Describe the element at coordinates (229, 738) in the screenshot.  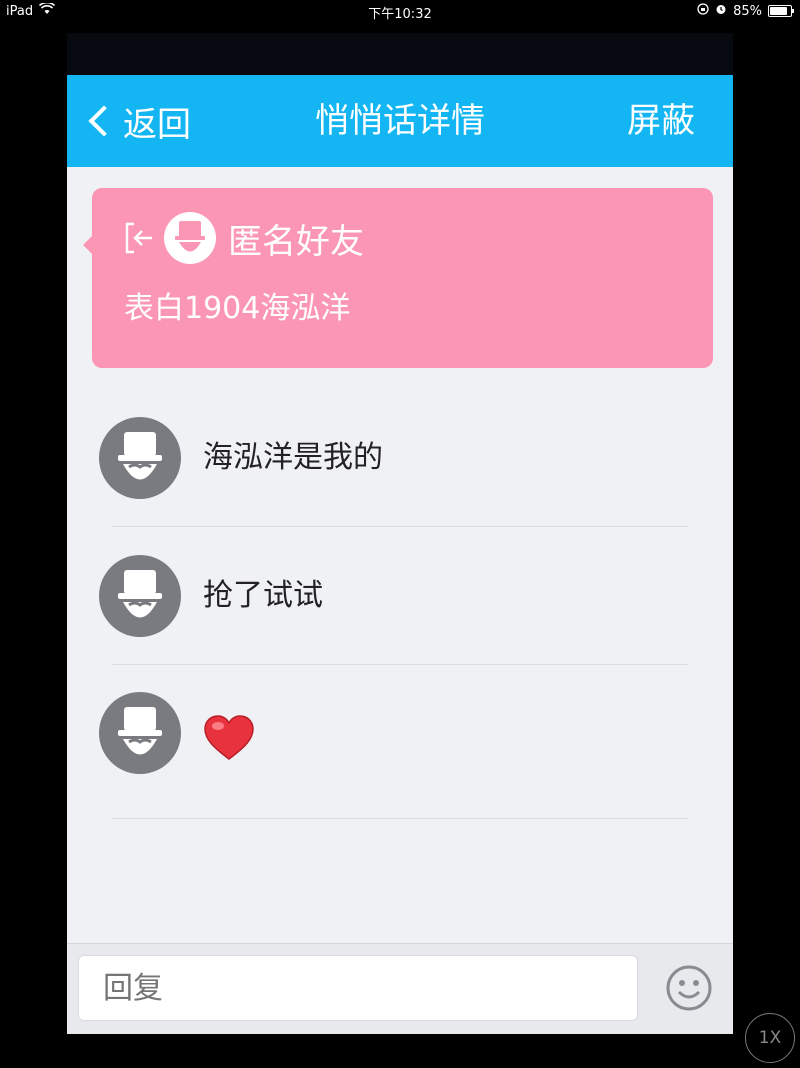
I see `heart-icon` at that location.